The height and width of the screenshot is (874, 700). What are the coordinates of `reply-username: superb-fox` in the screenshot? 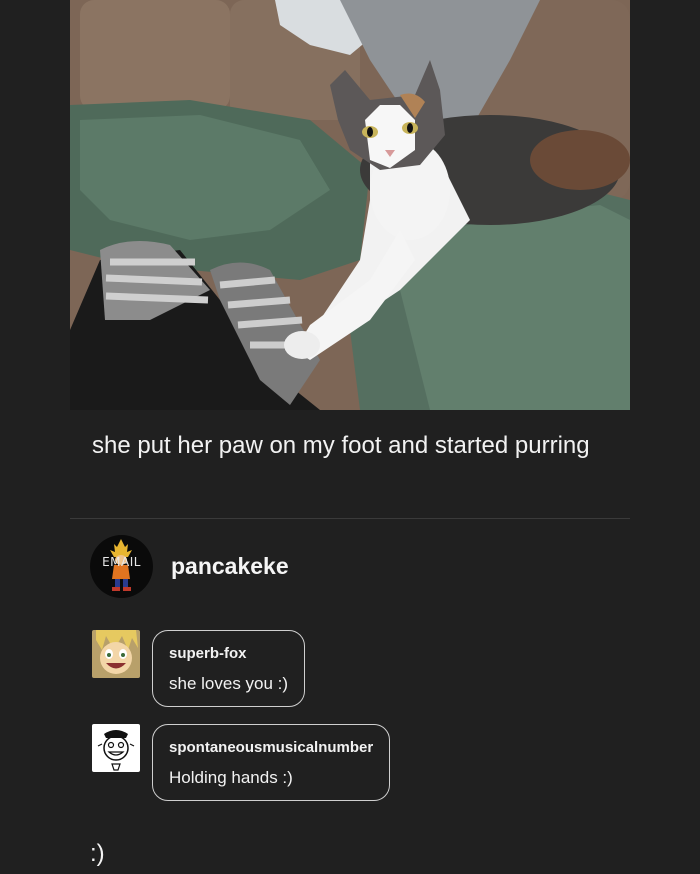 It's located at (228, 653).